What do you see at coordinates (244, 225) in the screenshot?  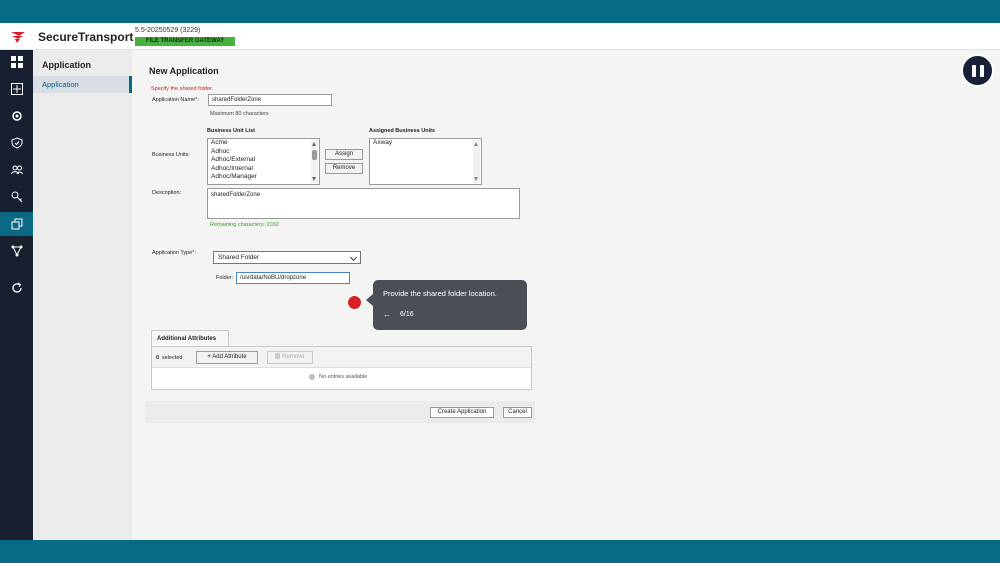 I see `remaining-chars-note: Remaining characters: 2032` at bounding box center [244, 225].